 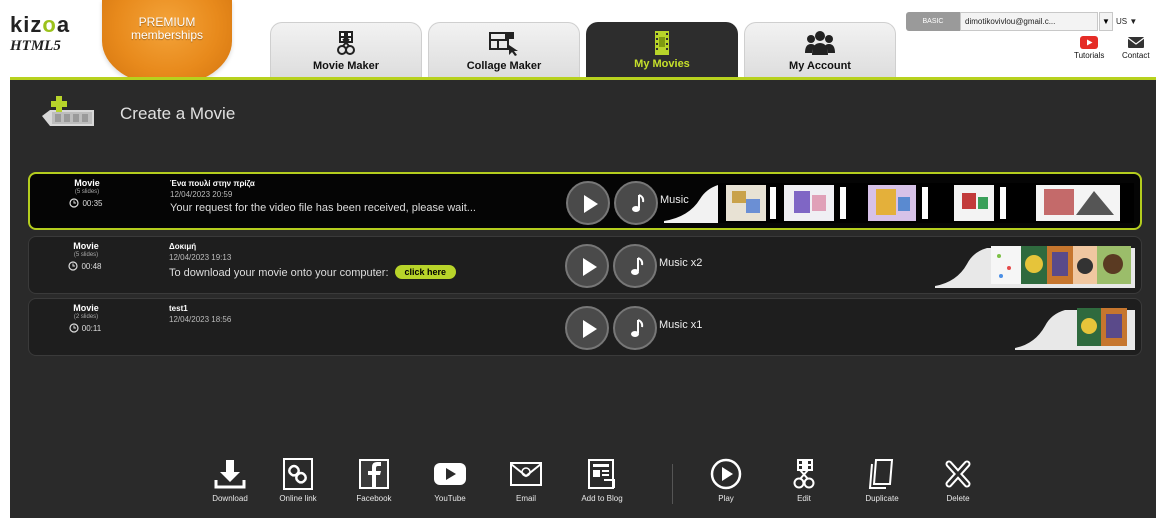 I want to click on delete-label: Delete, so click(x=958, y=498).